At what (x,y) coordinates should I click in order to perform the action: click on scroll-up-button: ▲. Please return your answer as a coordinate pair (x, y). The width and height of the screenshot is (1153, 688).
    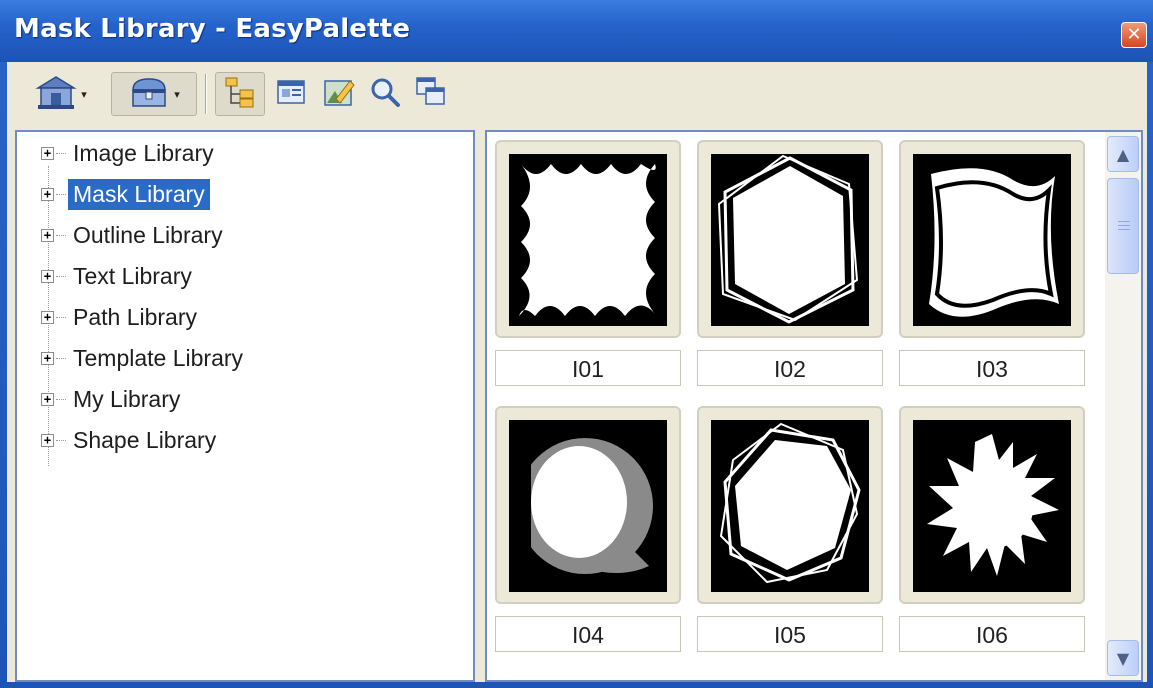
    Looking at the image, I should click on (1123, 154).